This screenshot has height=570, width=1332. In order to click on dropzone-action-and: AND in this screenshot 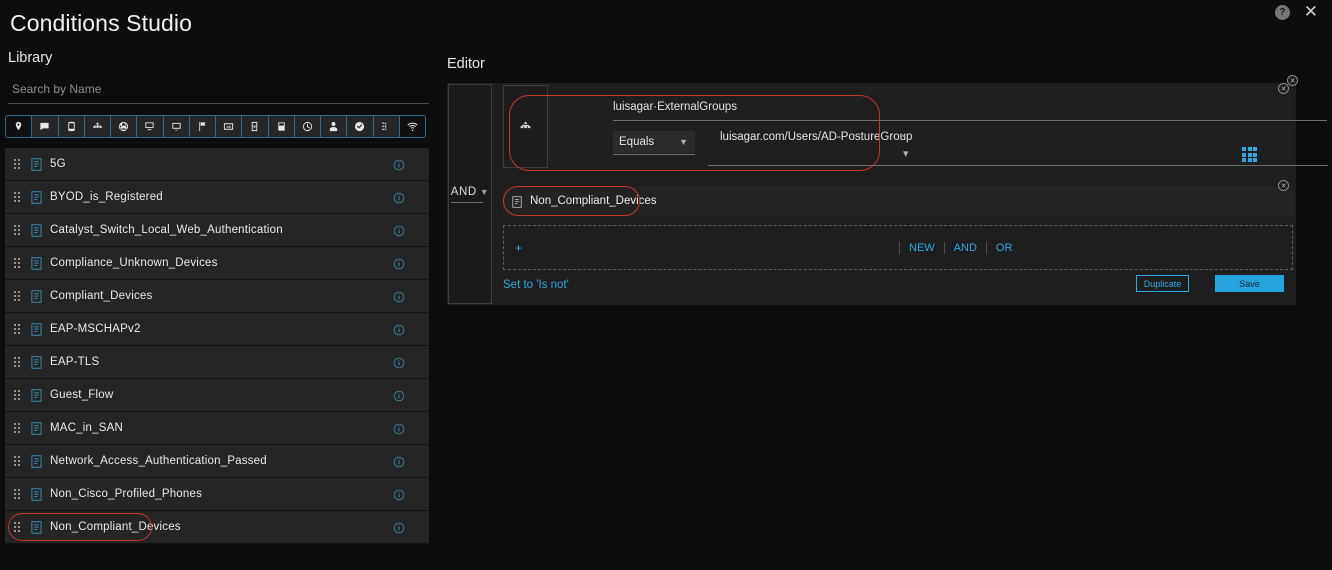, I will do `click(966, 247)`.